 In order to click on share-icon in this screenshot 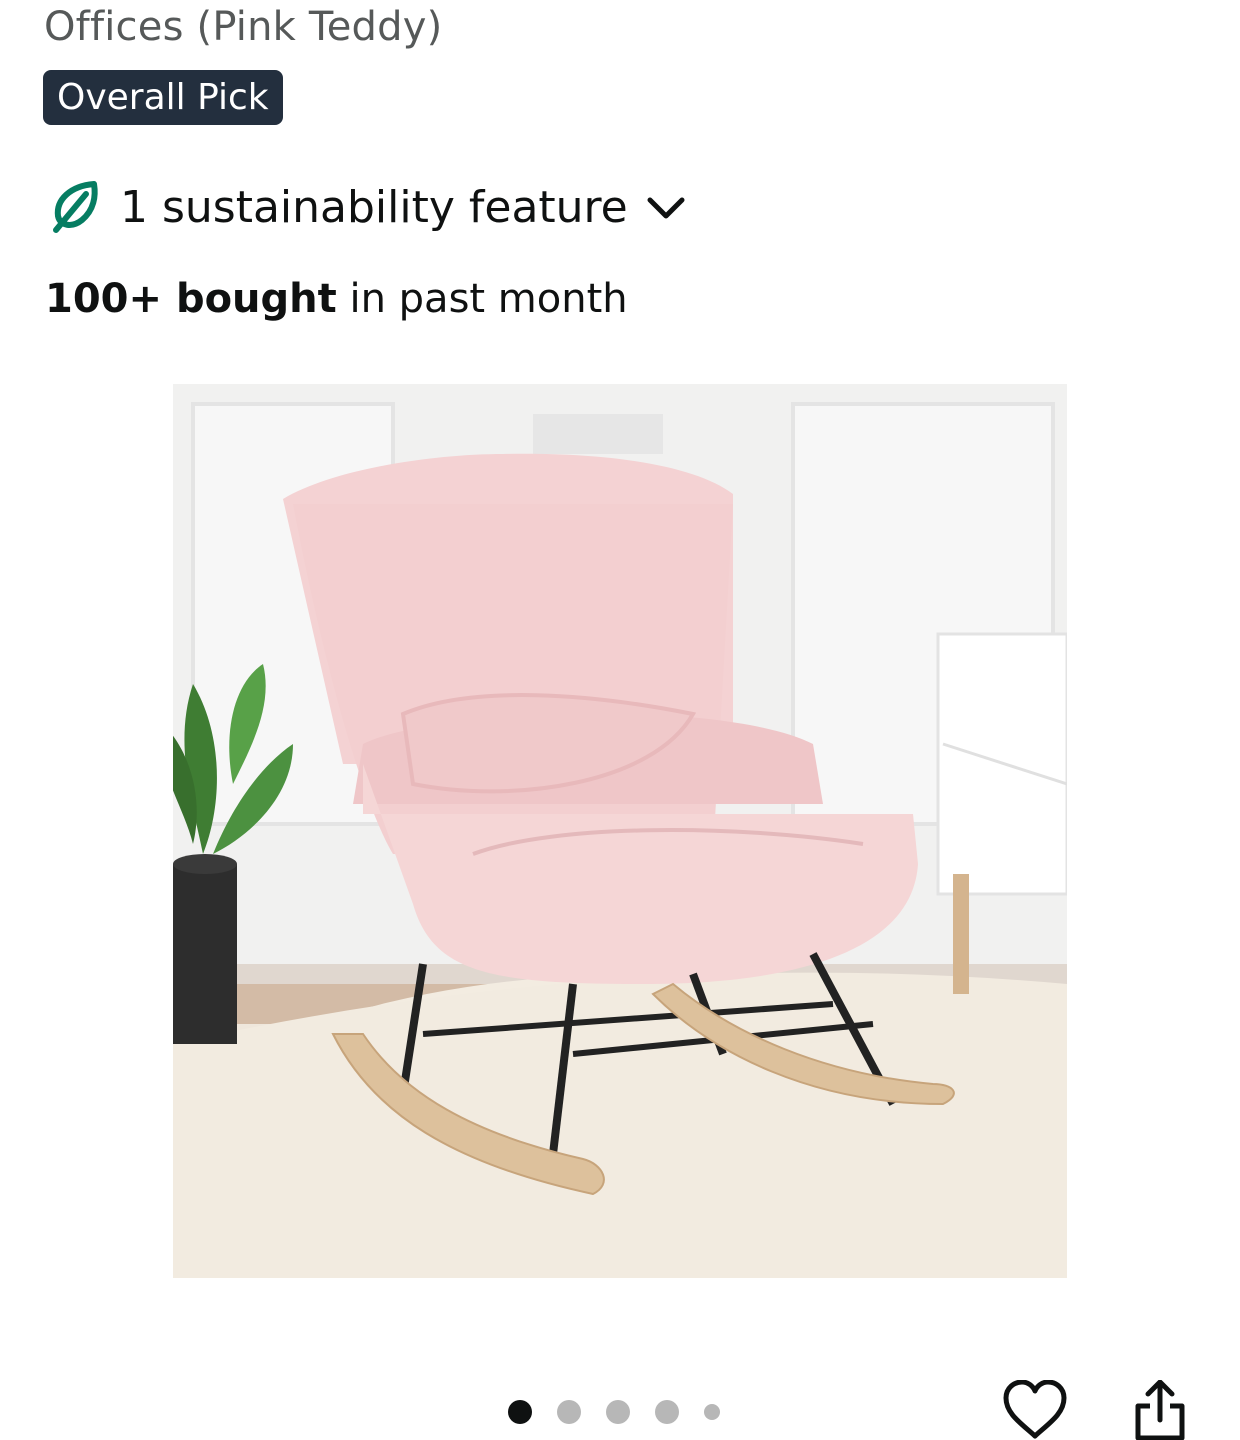, I will do `click(1160, 1410)`.